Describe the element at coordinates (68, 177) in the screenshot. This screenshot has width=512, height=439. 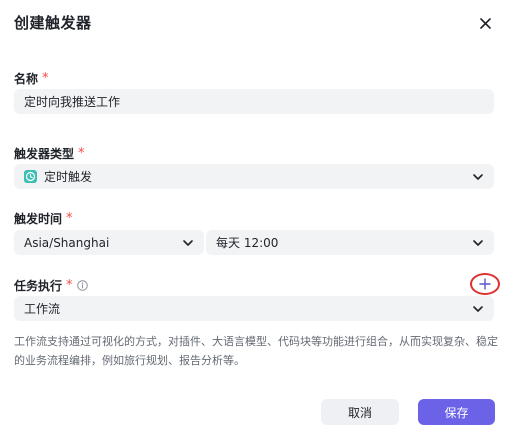
I see `trigger-type-value: 定时触发` at that location.